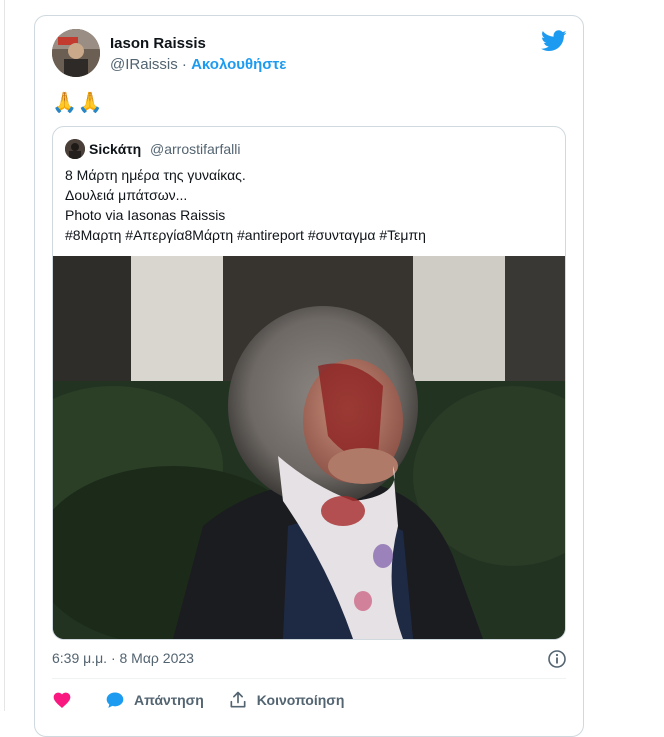  Describe the element at coordinates (76, 53) in the screenshot. I see `author-avatar` at that location.